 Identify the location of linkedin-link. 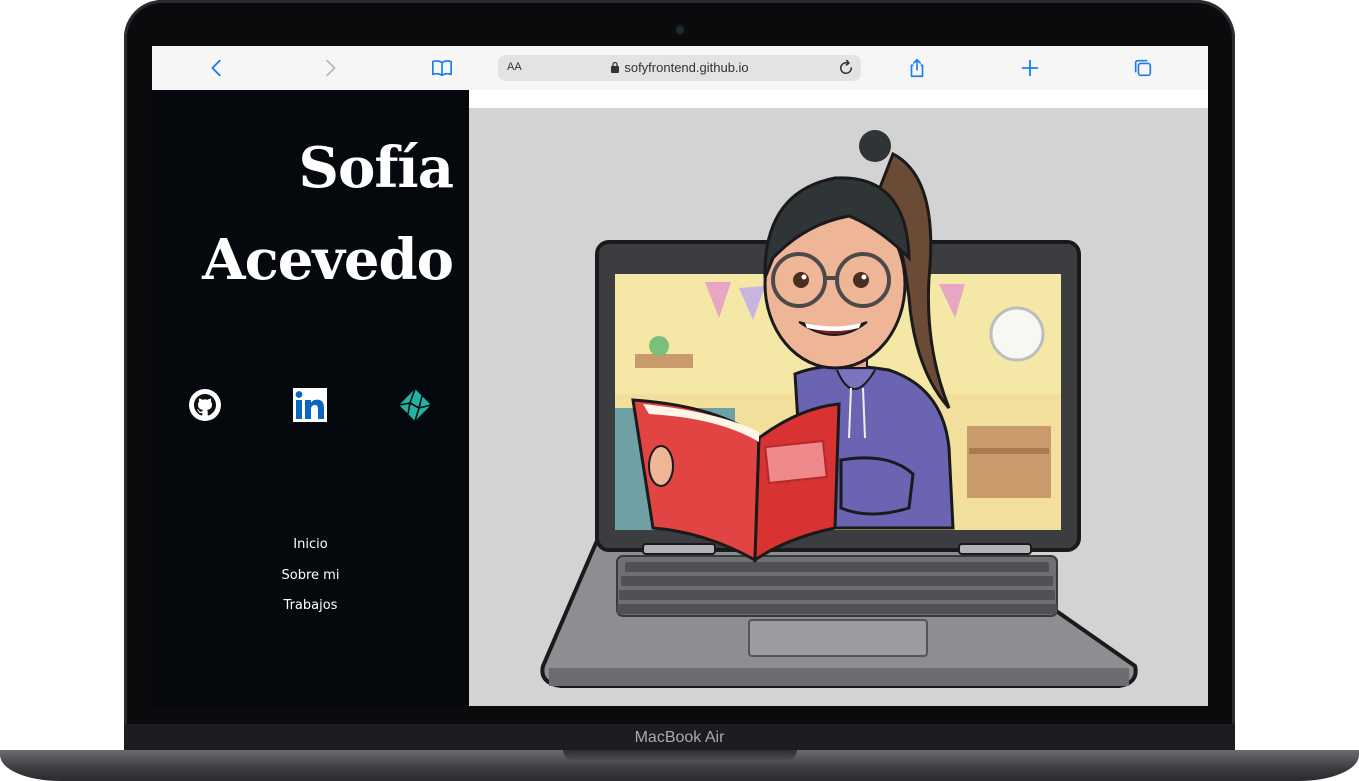
(310, 405).